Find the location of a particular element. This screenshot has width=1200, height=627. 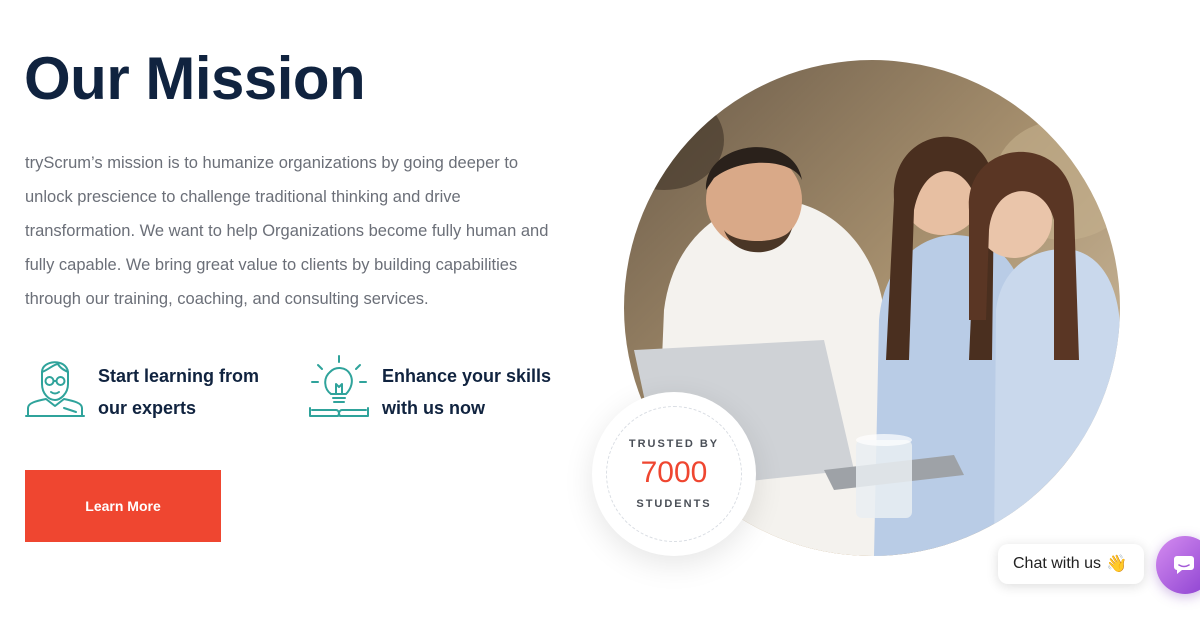

learn-more-button: Learn More is located at coordinates (123, 506).